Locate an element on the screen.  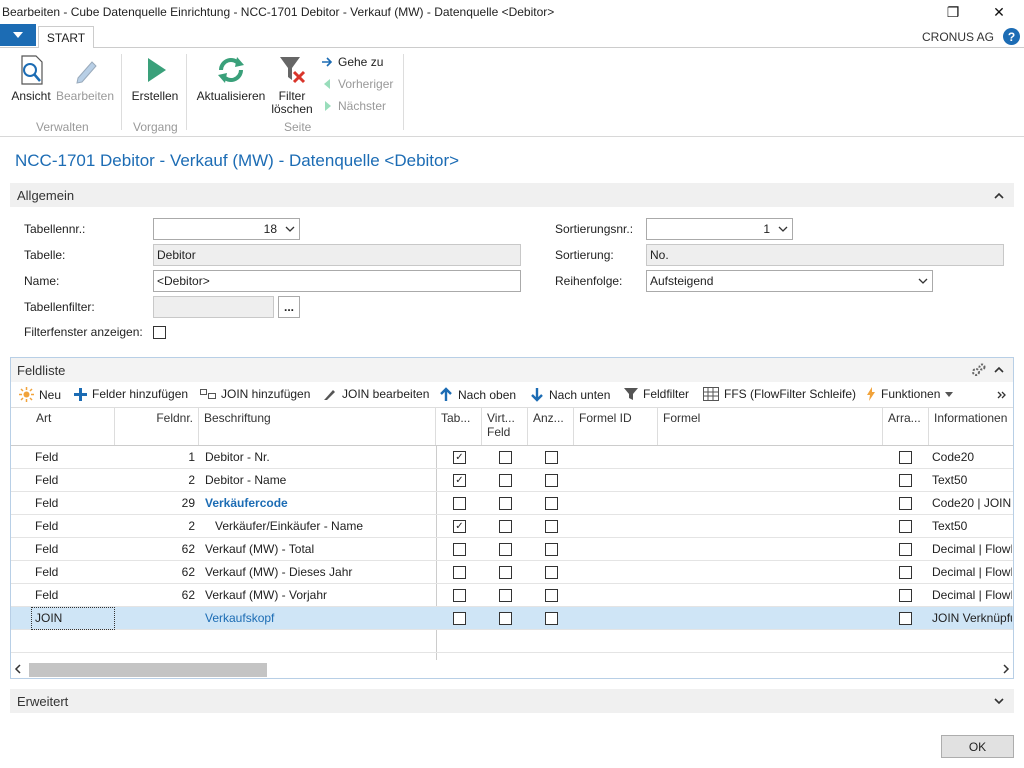
bearbeiten-button: Bearbeiten is located at coordinates (85, 78).